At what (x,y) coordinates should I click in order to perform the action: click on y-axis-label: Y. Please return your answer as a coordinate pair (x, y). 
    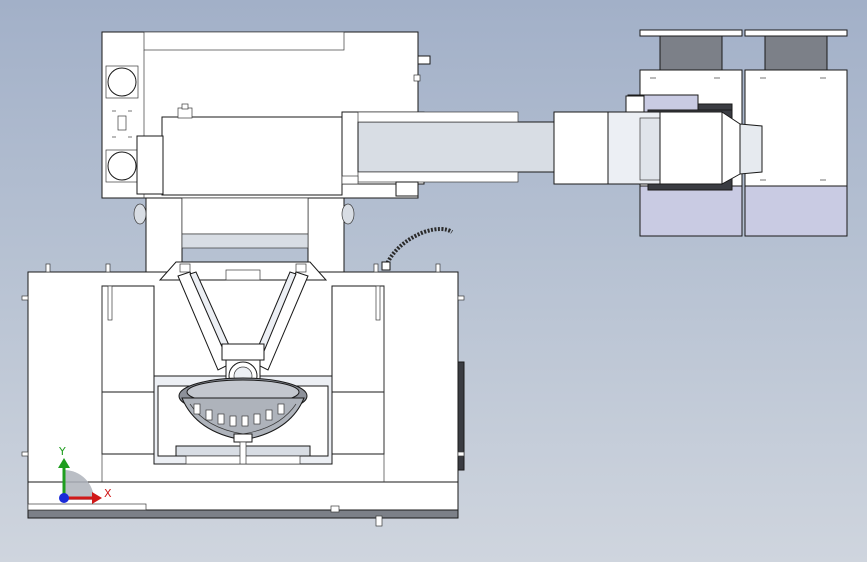
    Looking at the image, I should click on (62, 451).